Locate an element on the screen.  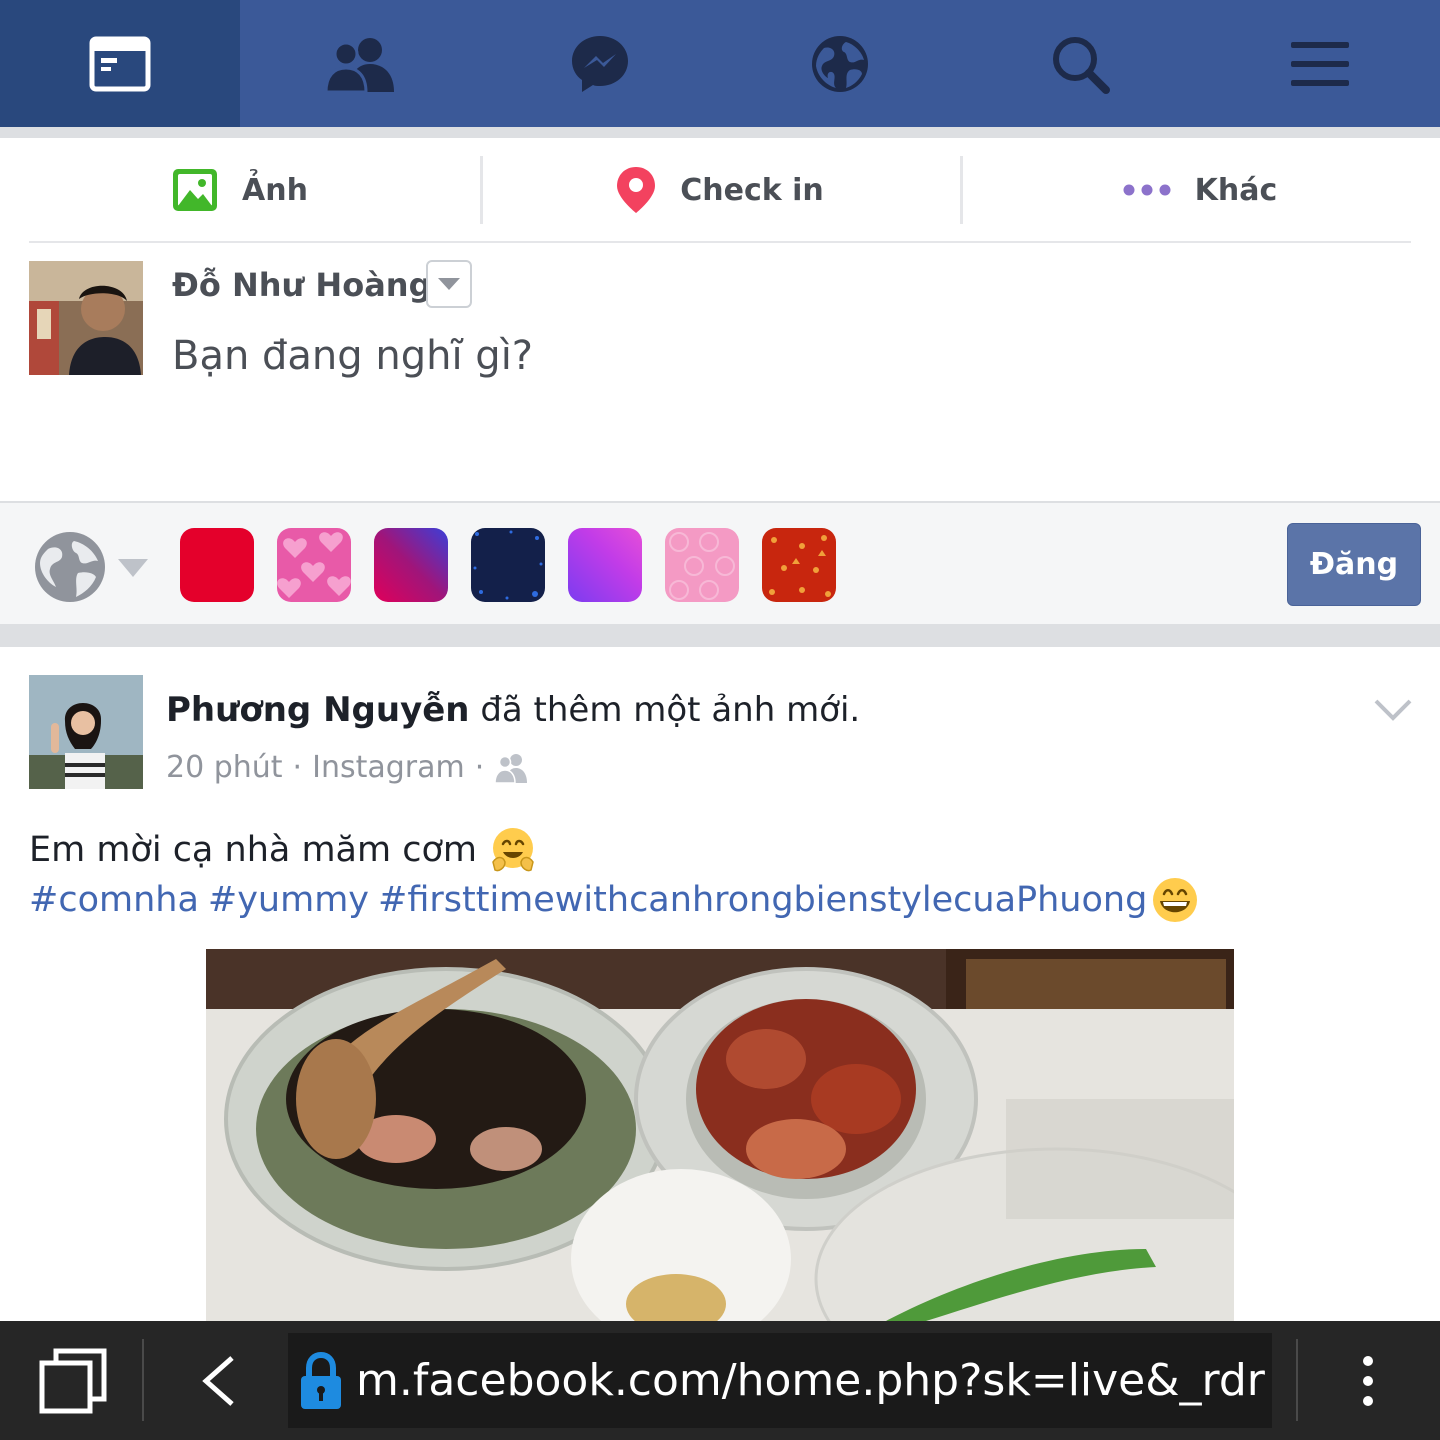
menu-icon is located at coordinates (1320, 63).